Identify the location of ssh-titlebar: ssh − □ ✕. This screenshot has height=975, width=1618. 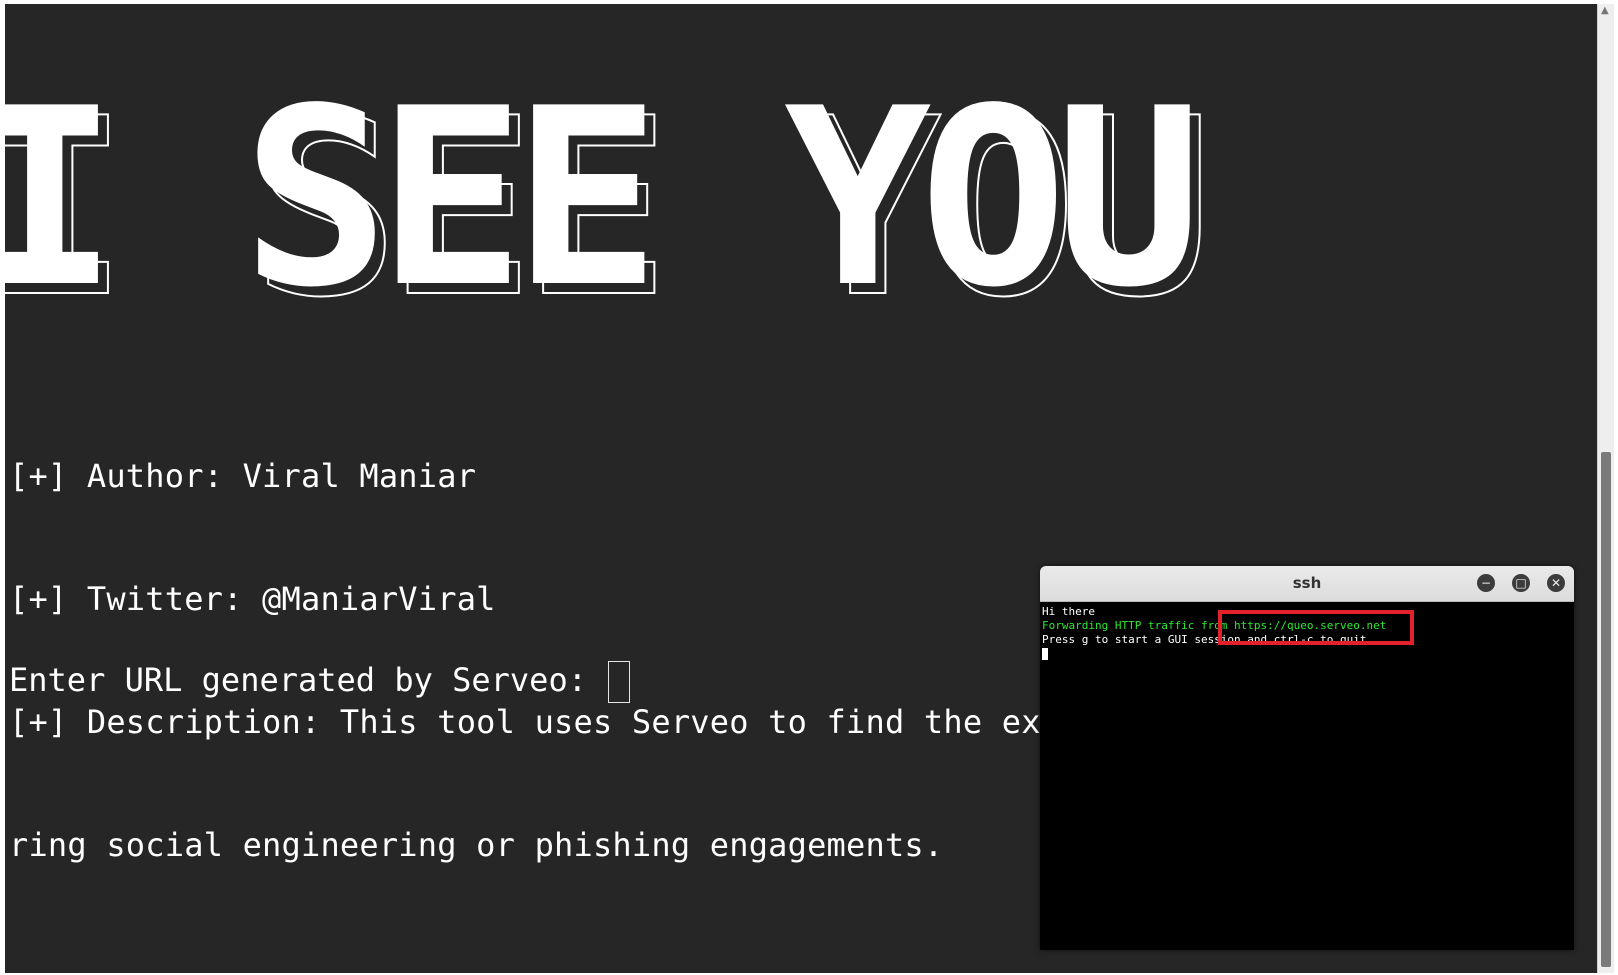
(1307, 584).